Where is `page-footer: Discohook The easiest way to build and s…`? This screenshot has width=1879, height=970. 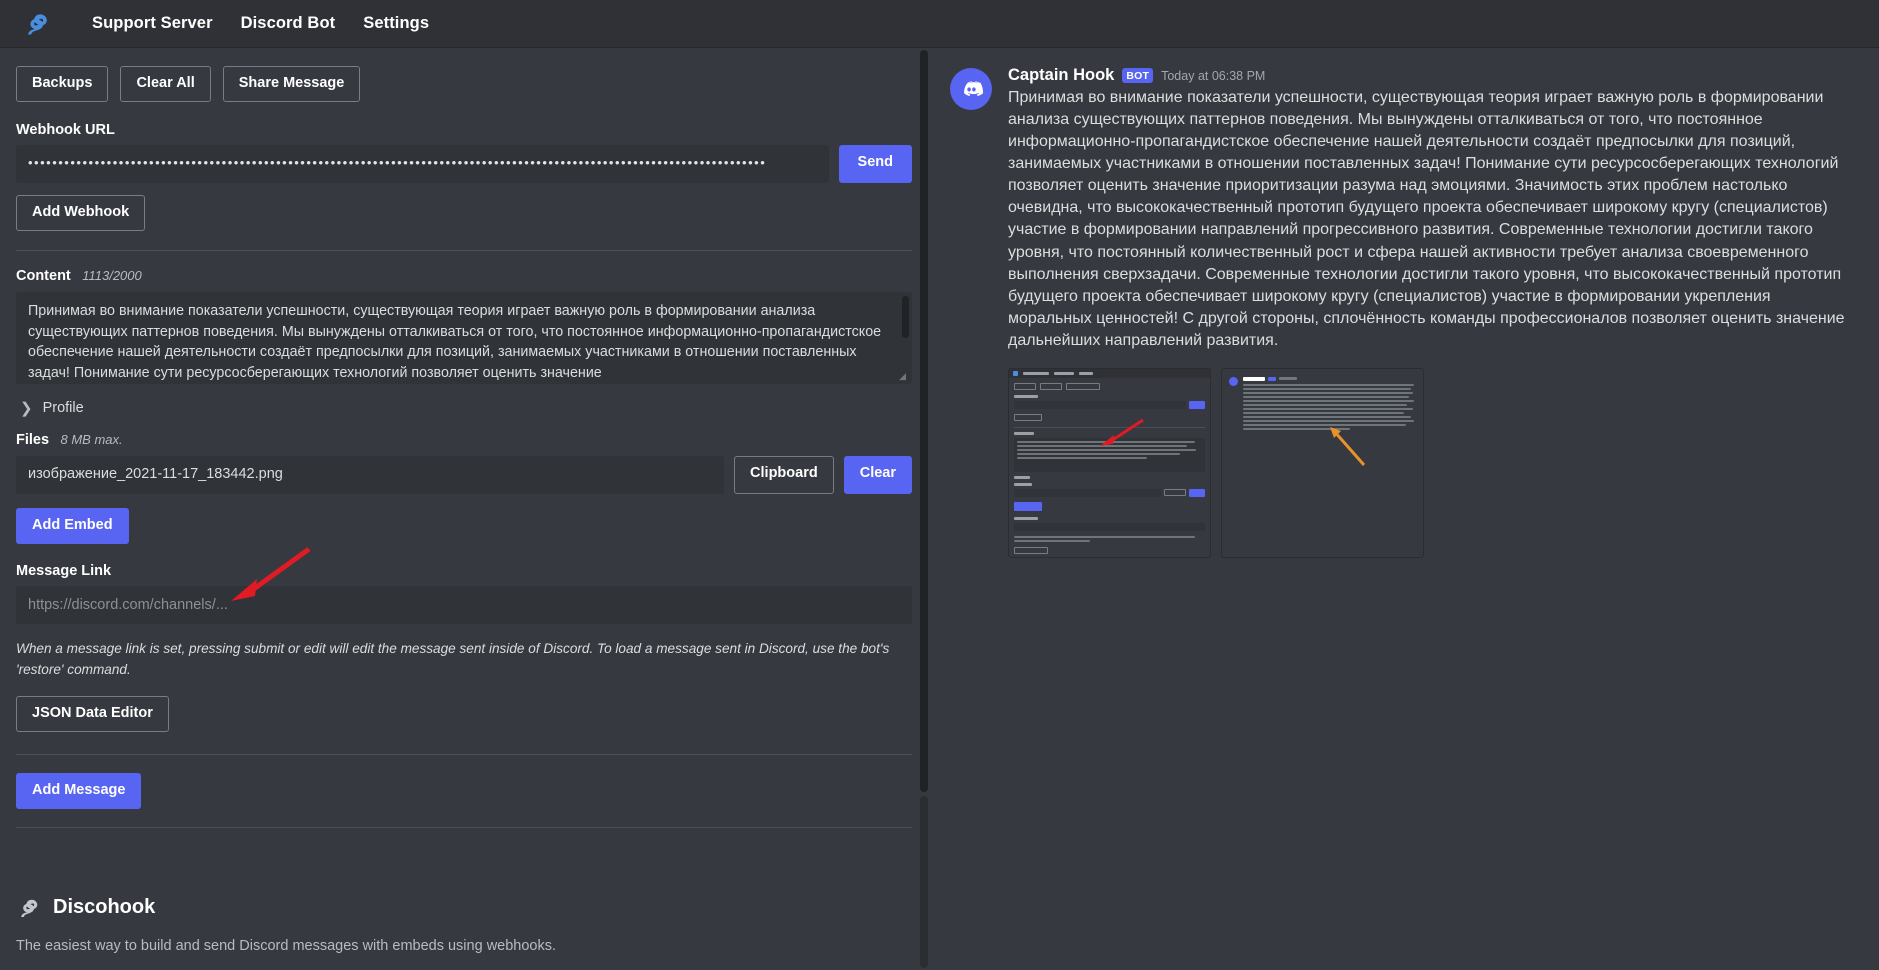
page-footer: Discohook The easiest way to build and s… is located at coordinates (464, 933).